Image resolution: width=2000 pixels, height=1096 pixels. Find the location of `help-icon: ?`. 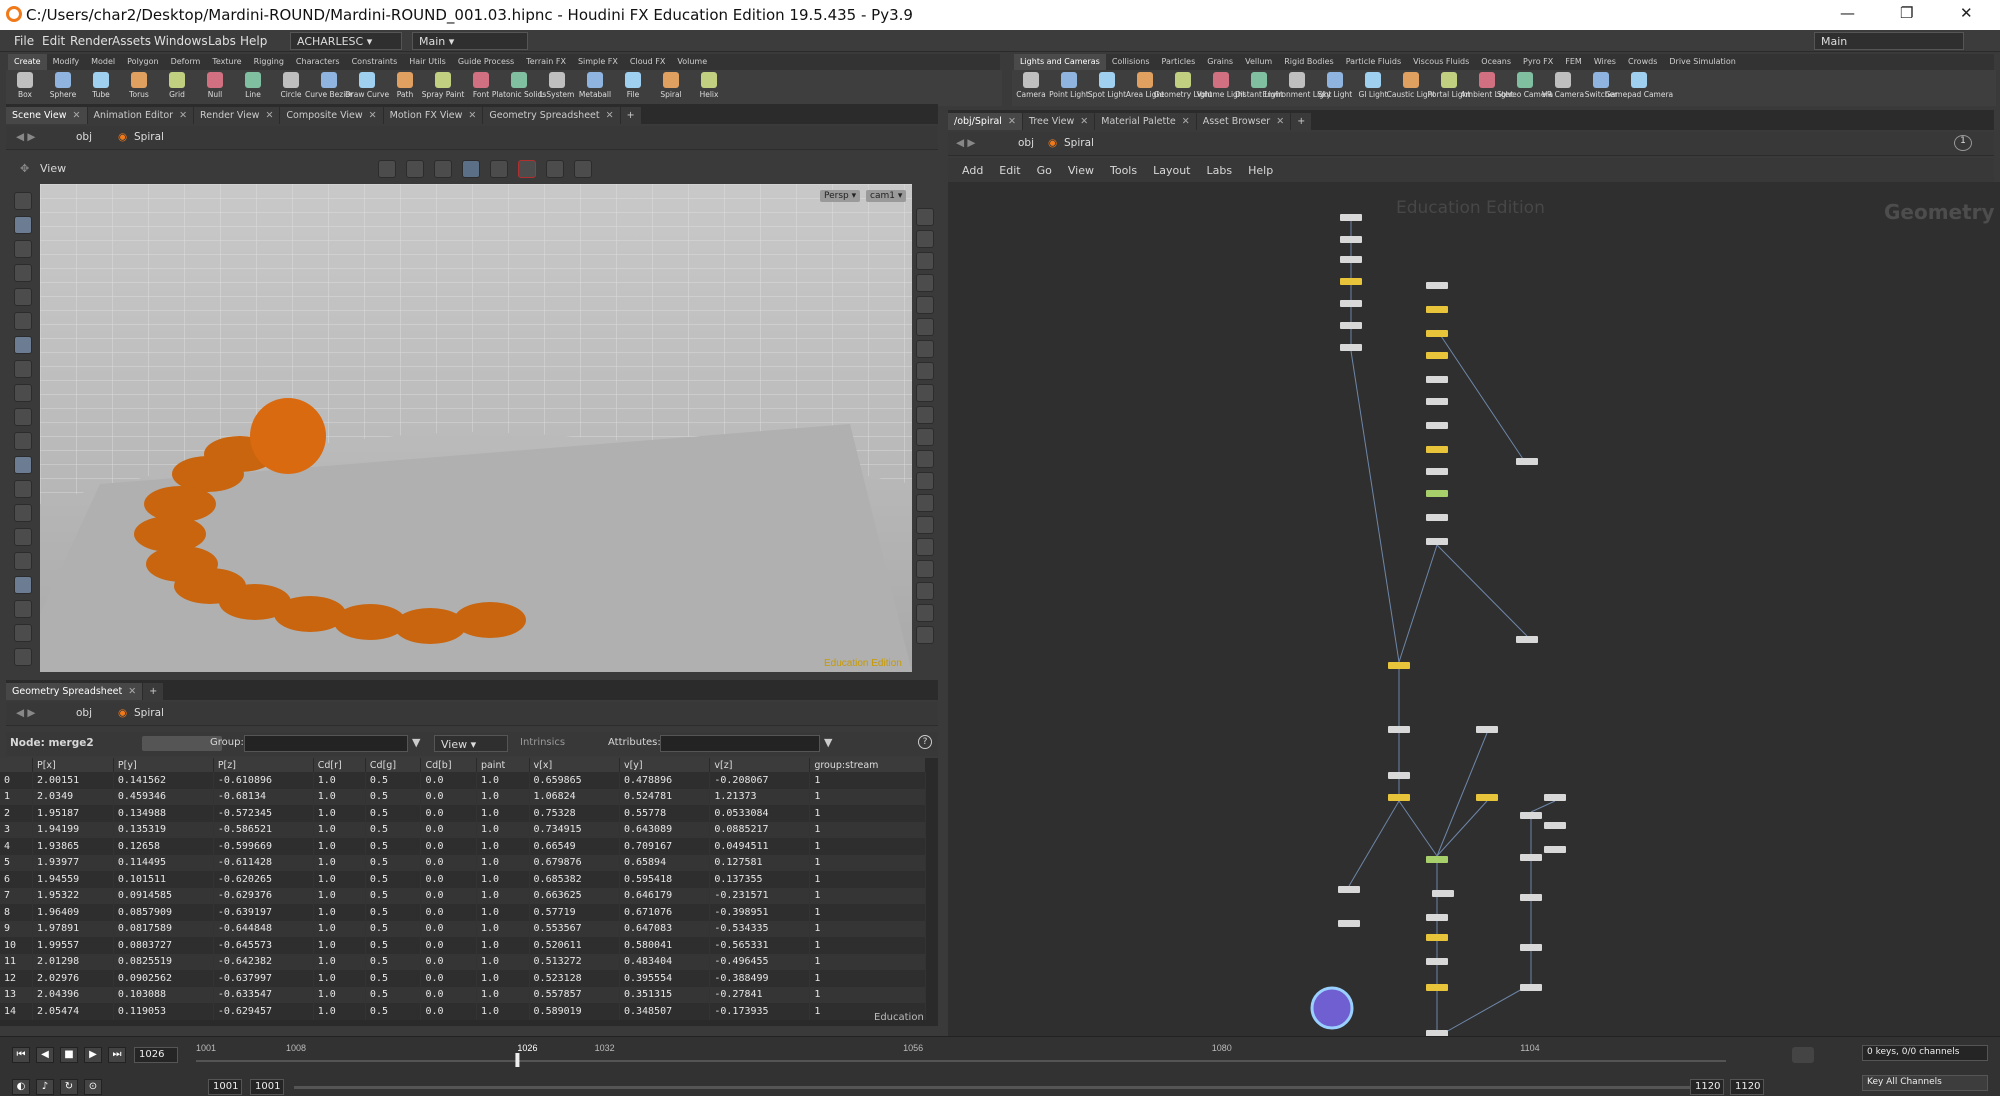

help-icon: ? is located at coordinates (925, 742).